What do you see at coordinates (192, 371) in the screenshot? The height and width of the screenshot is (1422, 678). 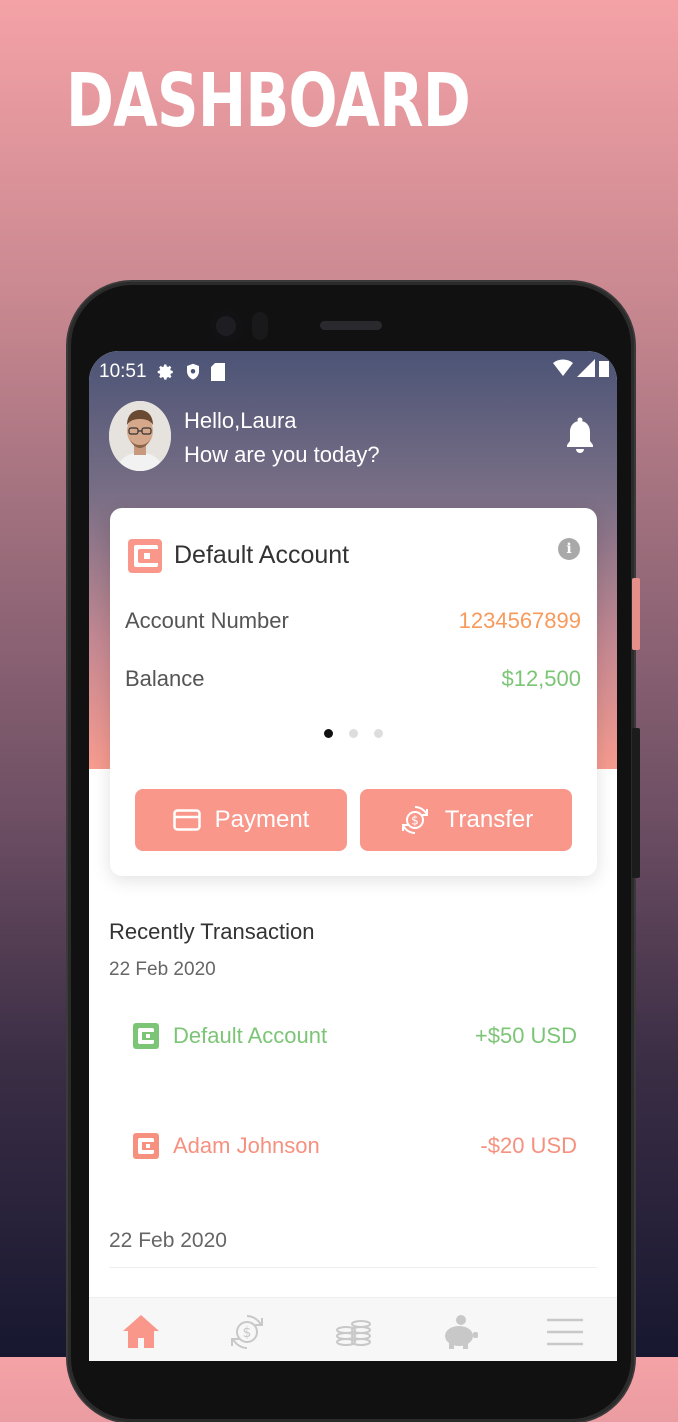 I see `shield-icon` at bounding box center [192, 371].